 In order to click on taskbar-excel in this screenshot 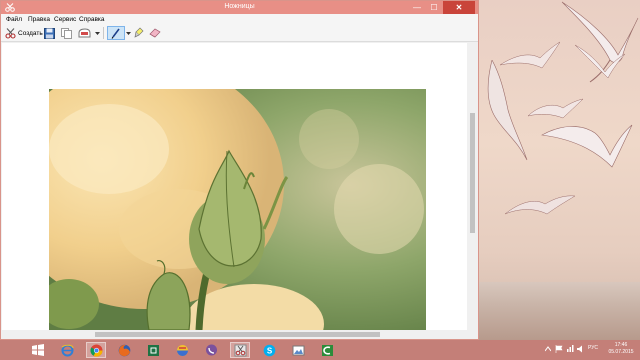, I will do `click(153, 350)`.